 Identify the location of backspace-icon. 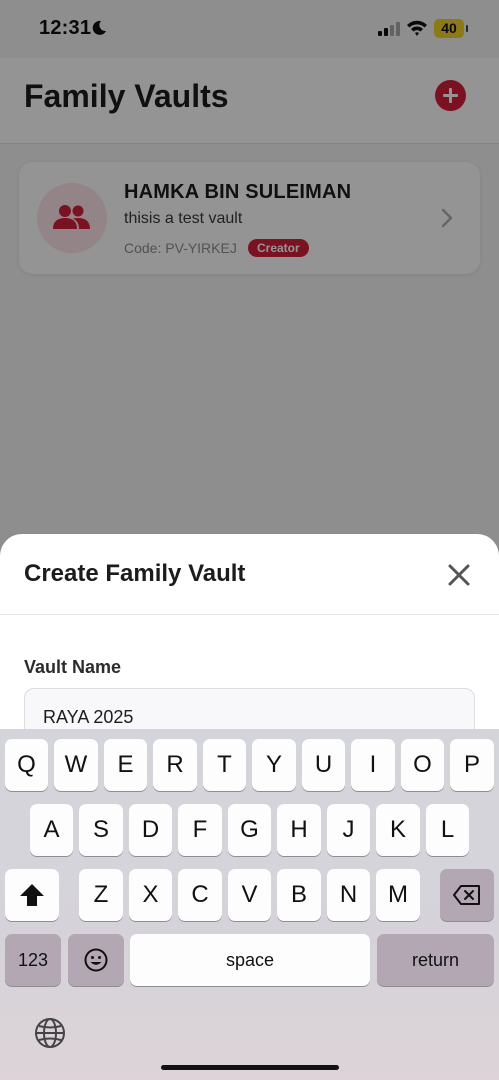
(466, 895).